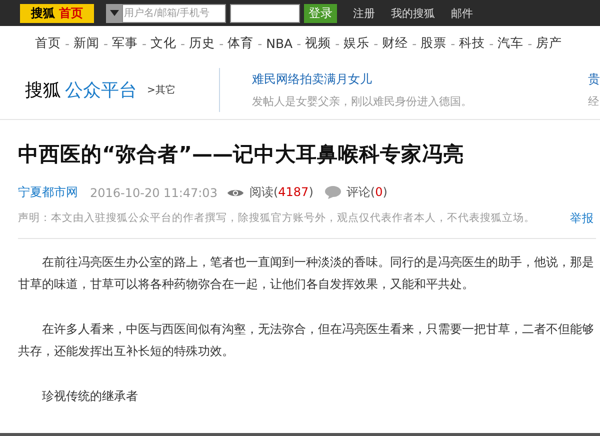 This screenshot has width=600, height=436. What do you see at coordinates (306, 340) in the screenshot?
I see `article-paragraph: 在许多人看来，中医与西医间似有沟壑，无法弥合，但在冯亮医生看来，只需要一把甘草，二者不但能够共存，还能发挥出互补长短的特殊功效。` at bounding box center [306, 340].